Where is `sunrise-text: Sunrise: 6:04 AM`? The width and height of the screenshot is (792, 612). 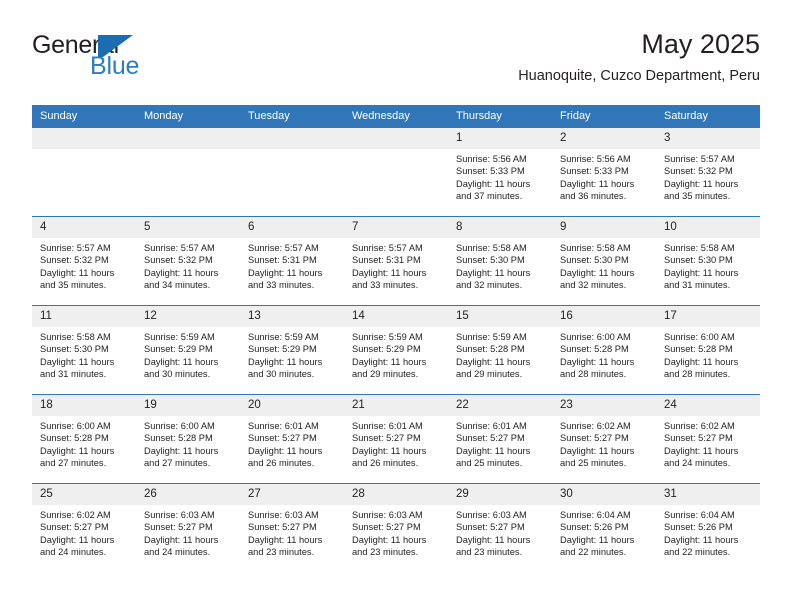
sunrise-text: Sunrise: 6:04 AM is located at coordinates (595, 515).